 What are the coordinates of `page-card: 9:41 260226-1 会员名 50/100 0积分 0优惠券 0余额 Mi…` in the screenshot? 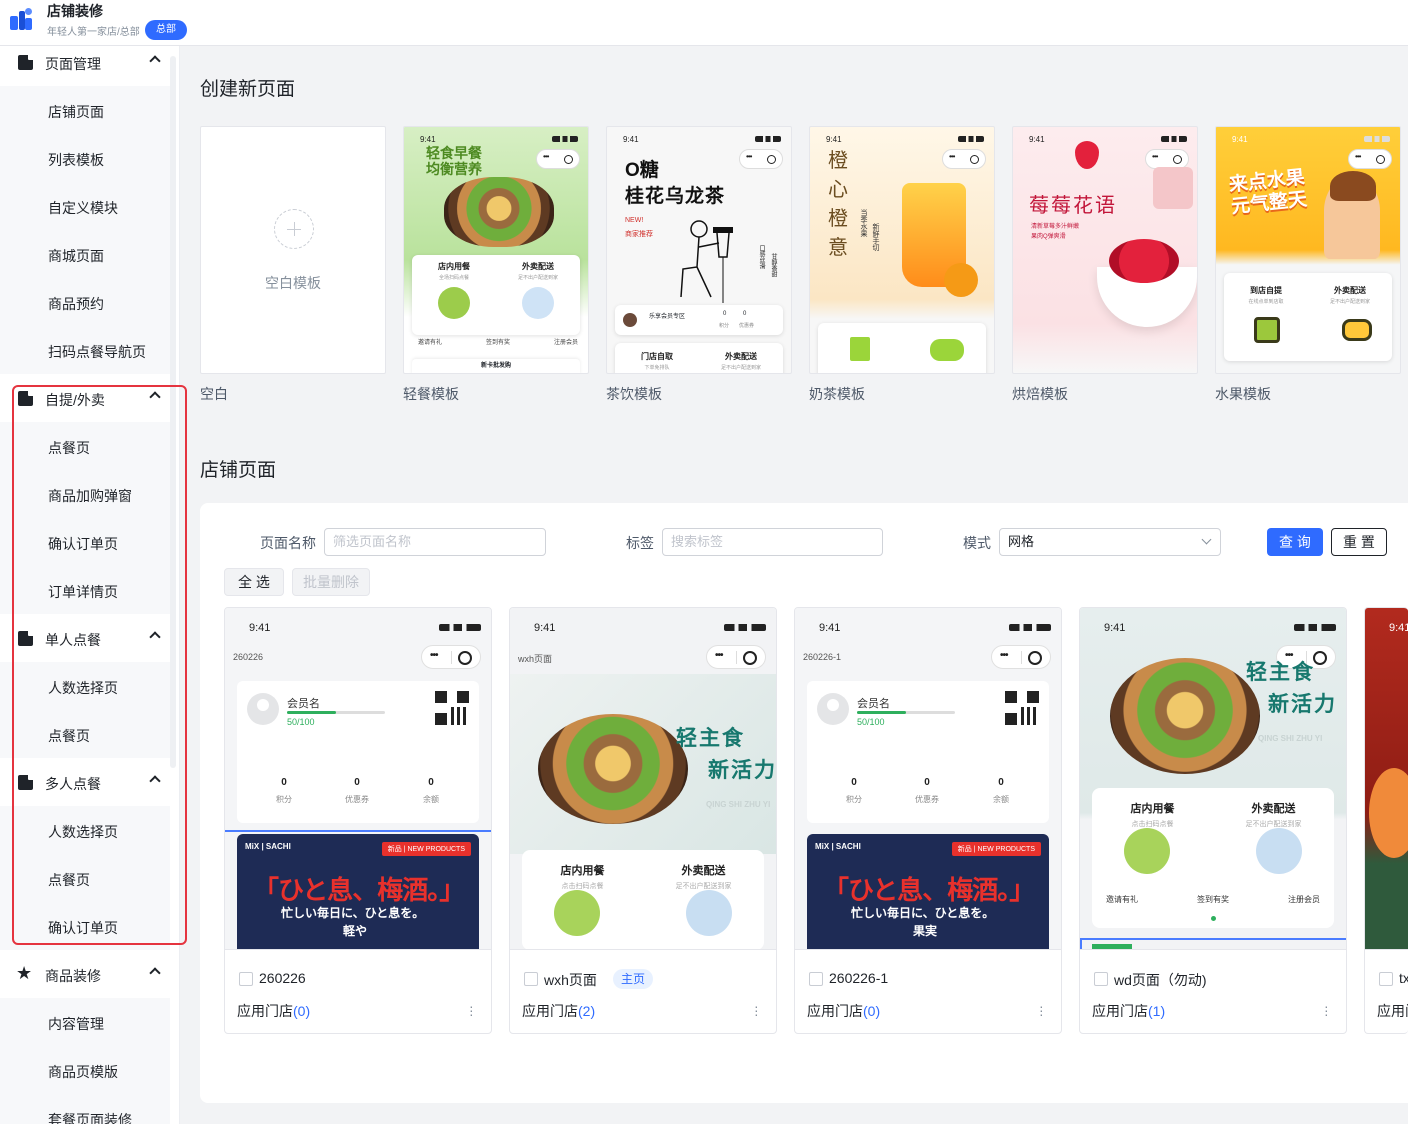 It's located at (928, 820).